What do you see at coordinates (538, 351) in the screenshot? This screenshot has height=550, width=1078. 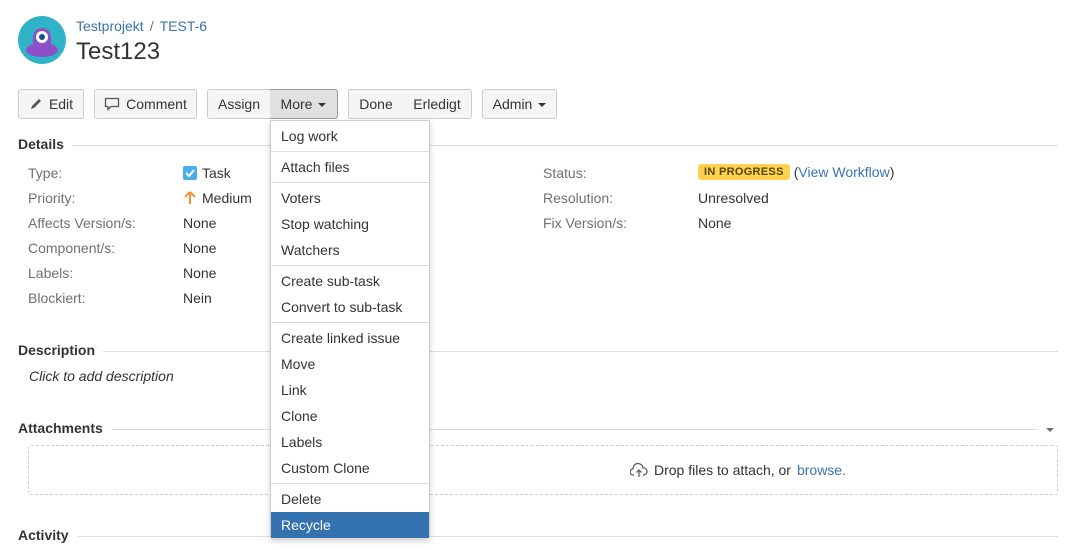 I see `description-divider` at bounding box center [538, 351].